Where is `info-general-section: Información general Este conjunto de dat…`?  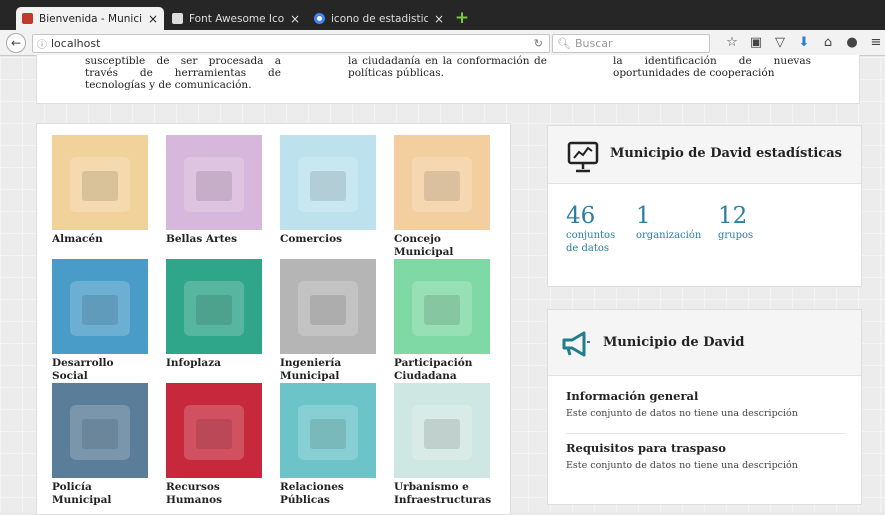 info-general-section: Información general Este conjunto de dat… is located at coordinates (706, 404).